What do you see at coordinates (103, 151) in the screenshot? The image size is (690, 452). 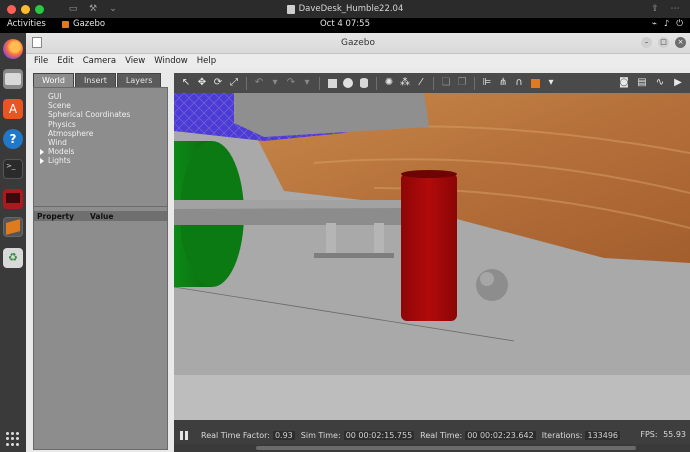 I see `tree-item-models: Models` at bounding box center [103, 151].